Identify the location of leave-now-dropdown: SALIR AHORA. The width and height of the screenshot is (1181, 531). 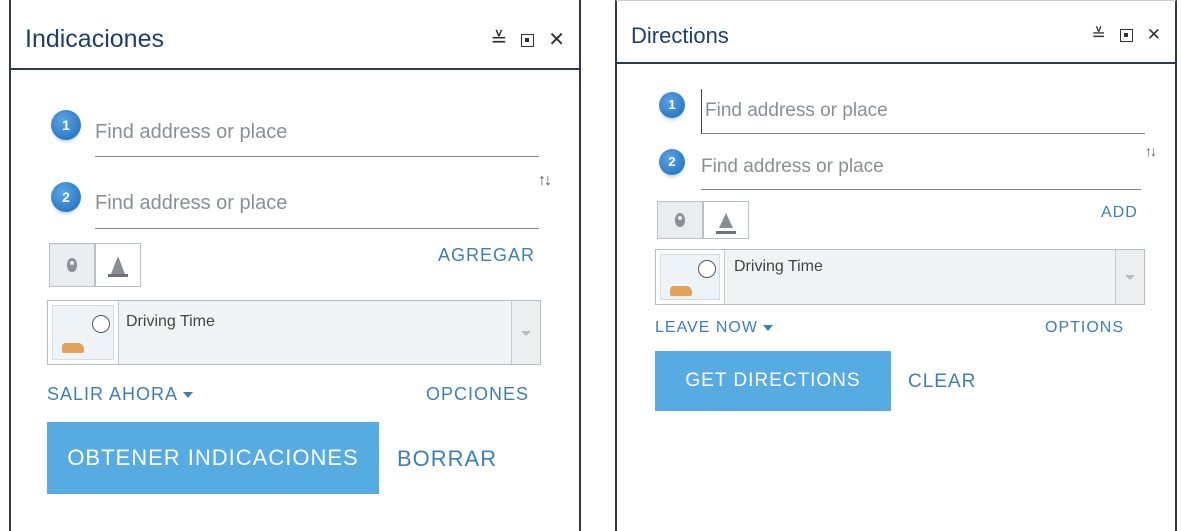
(120, 394).